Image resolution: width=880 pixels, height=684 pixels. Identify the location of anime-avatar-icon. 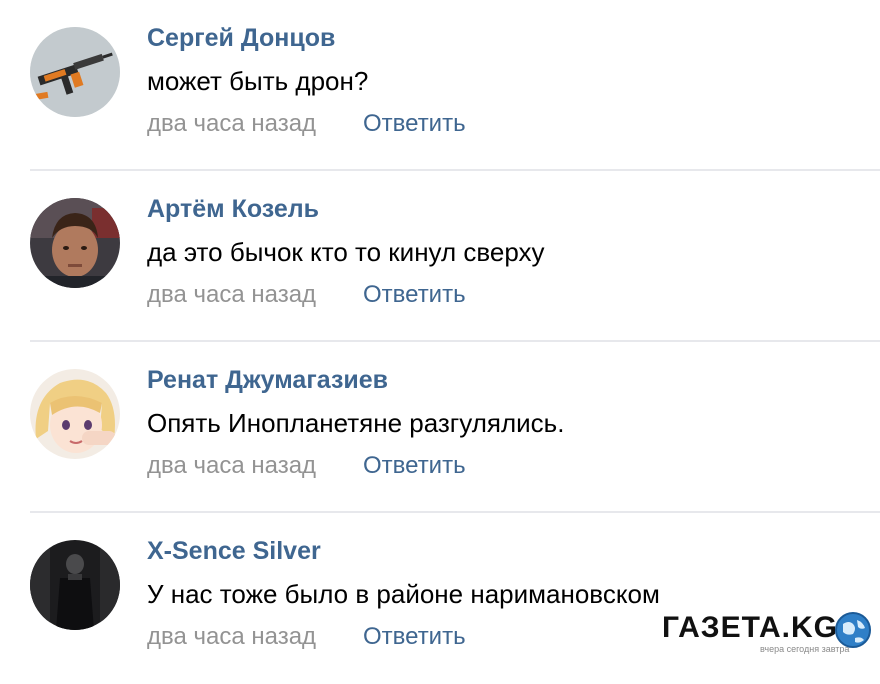
(75, 414).